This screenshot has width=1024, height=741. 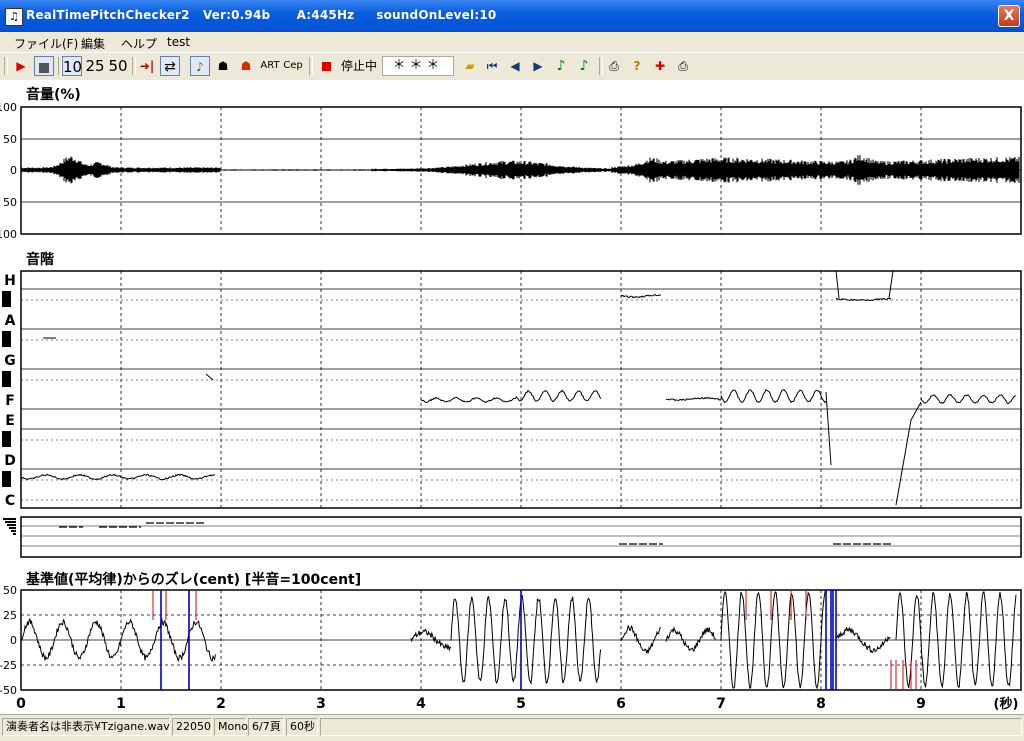 What do you see at coordinates (10, 501) in the screenshot?
I see `note-label-C: C` at bounding box center [10, 501].